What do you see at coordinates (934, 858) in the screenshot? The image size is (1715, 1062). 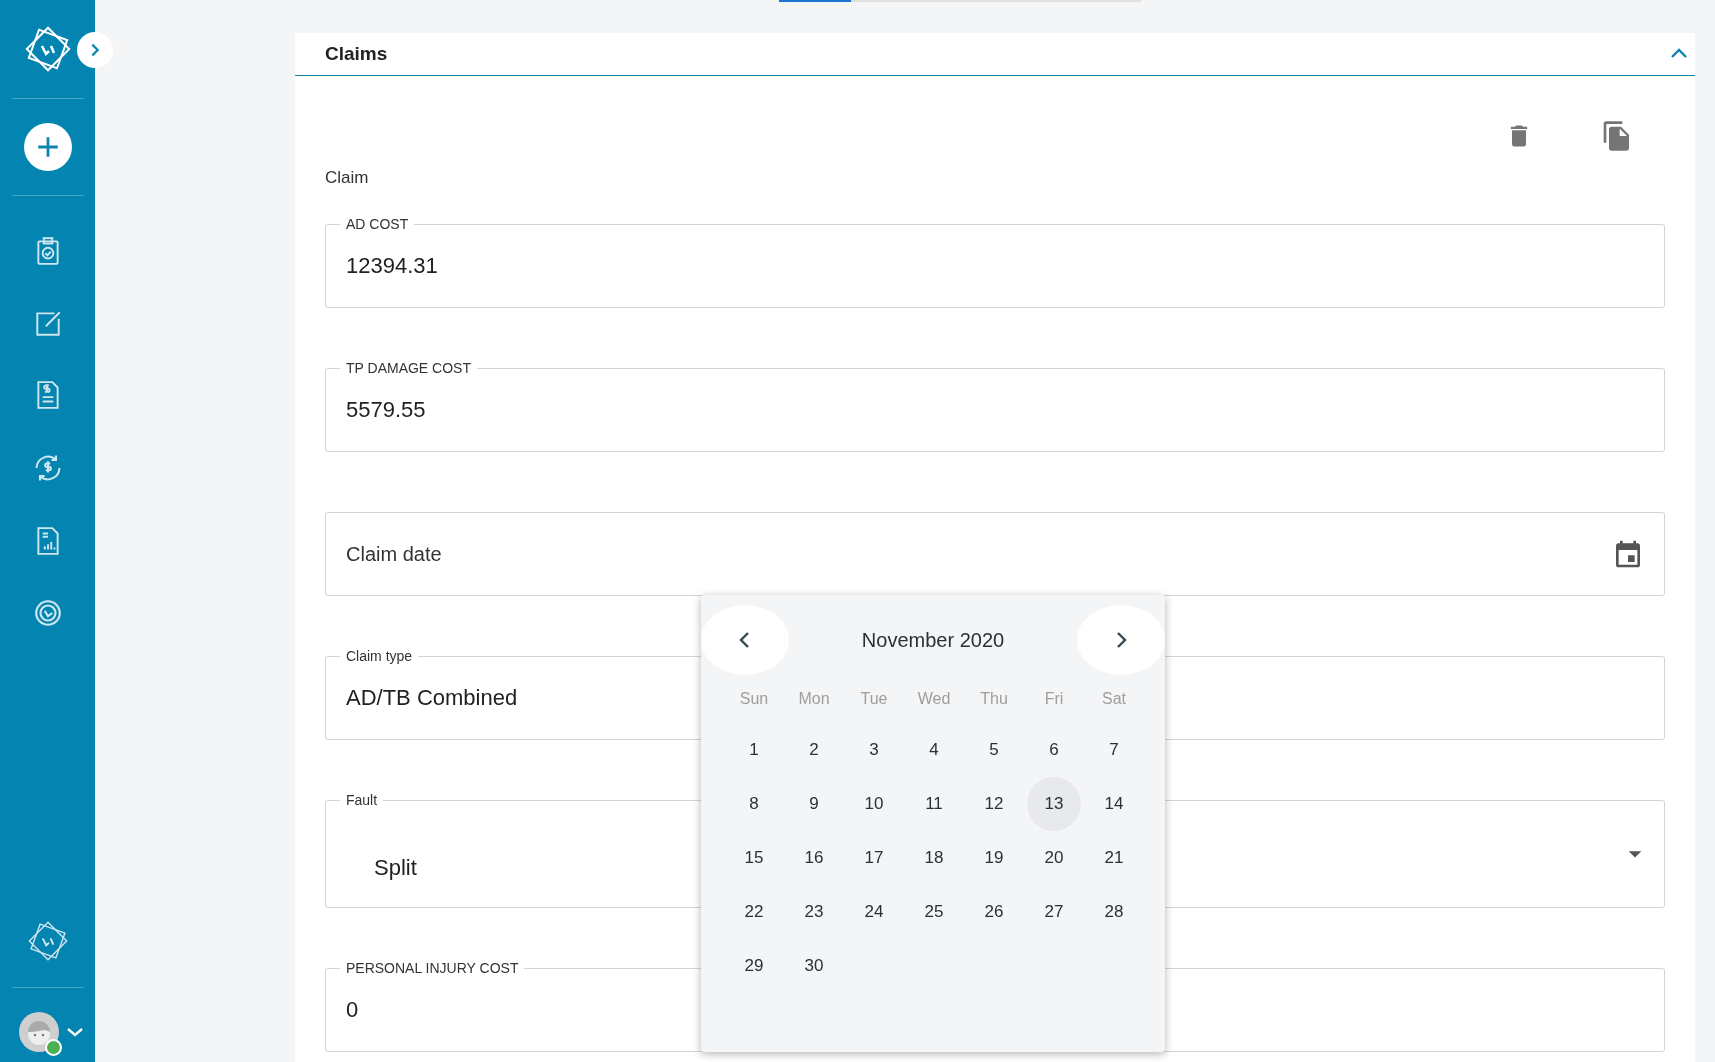 I see `calendar-day: 18` at bounding box center [934, 858].